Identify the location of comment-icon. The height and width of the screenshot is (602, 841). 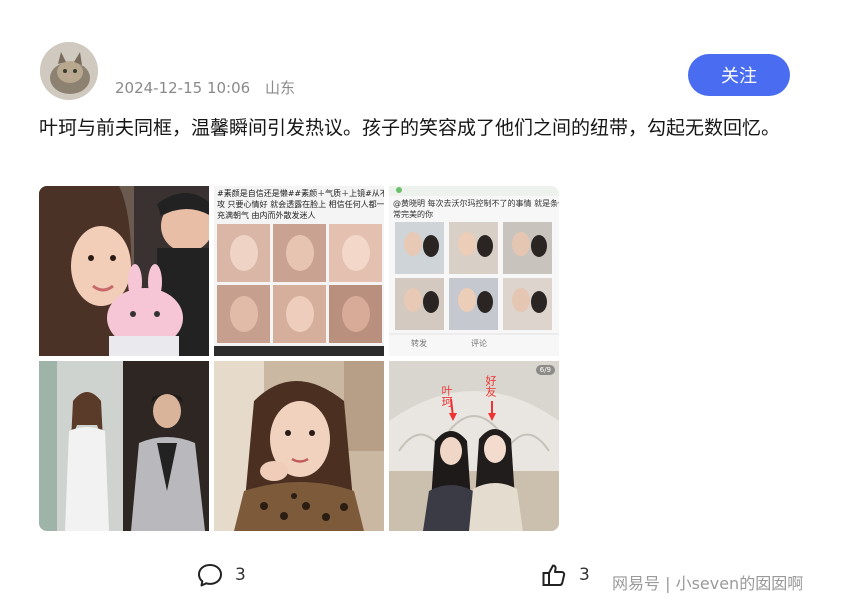
(210, 575).